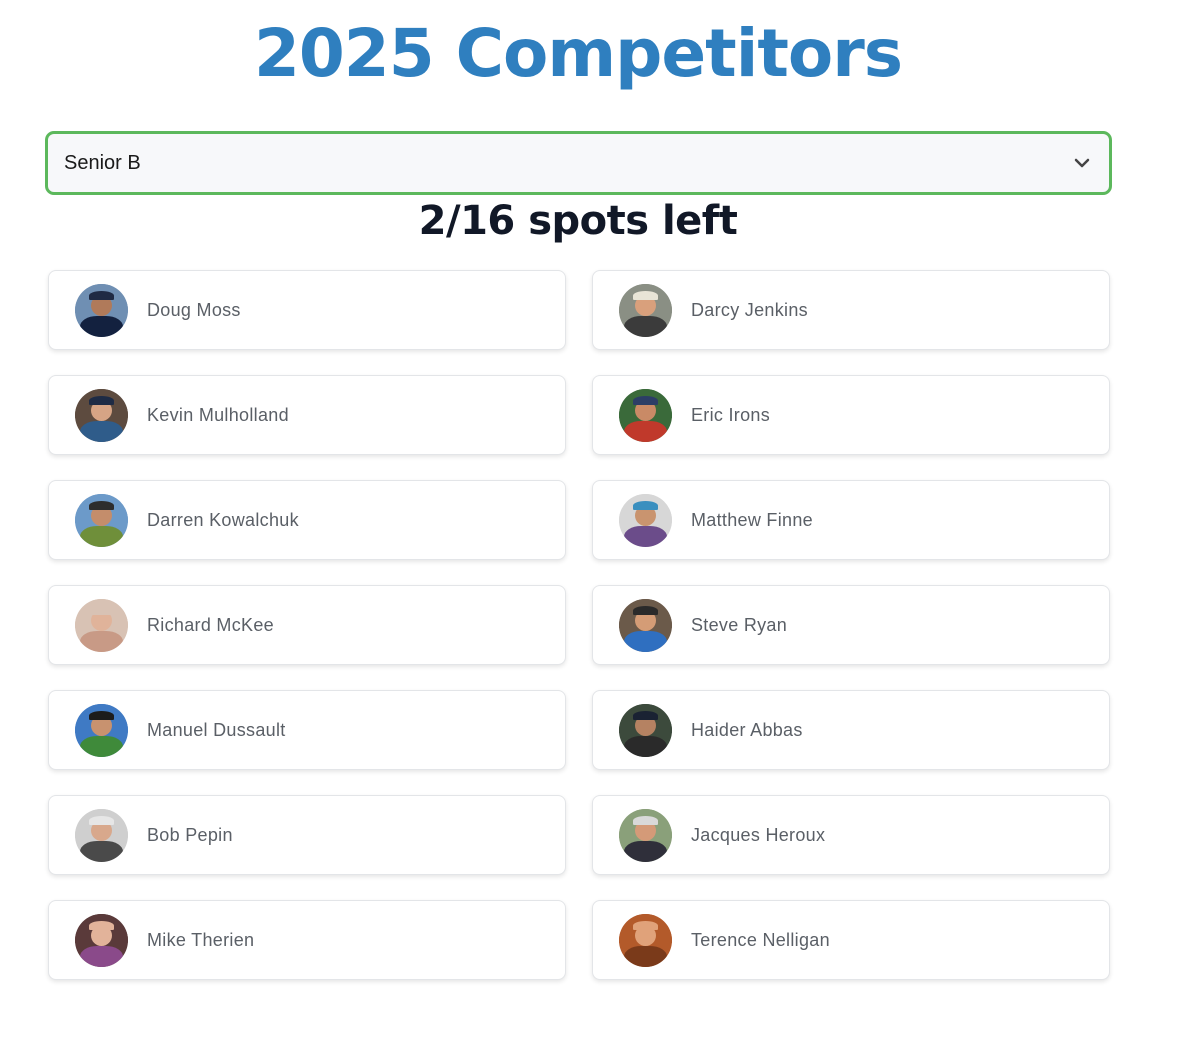 The width and height of the screenshot is (1200, 1044). What do you see at coordinates (307, 730) in the screenshot?
I see `competitor-card: Manuel Dussault` at bounding box center [307, 730].